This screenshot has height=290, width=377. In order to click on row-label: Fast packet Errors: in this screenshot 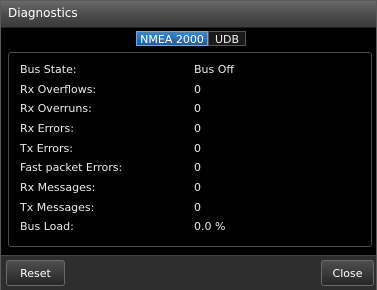, I will do `click(71, 167)`.